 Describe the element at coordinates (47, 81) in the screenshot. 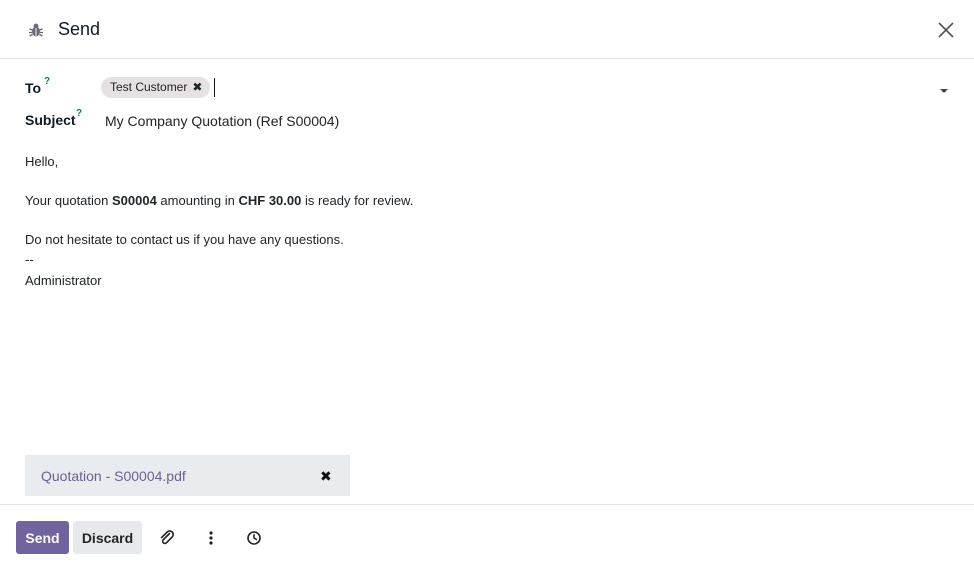

I see `to-help-tooltip: ?` at that location.